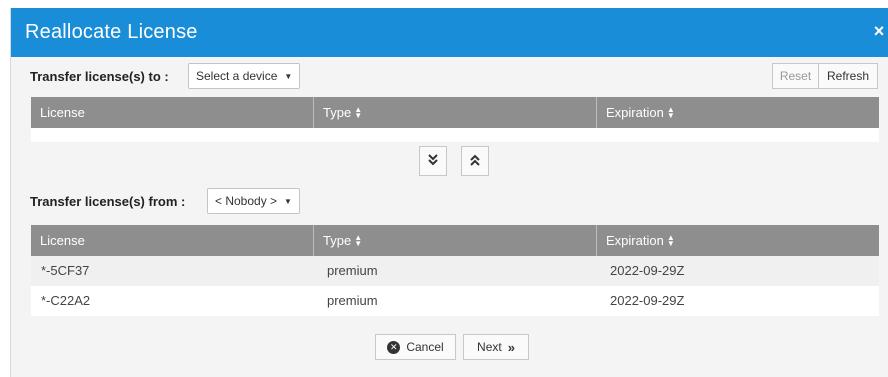 This screenshot has height=377, width=888. I want to click on transfer-from-label: Transfer license(s) from :, so click(108, 201).